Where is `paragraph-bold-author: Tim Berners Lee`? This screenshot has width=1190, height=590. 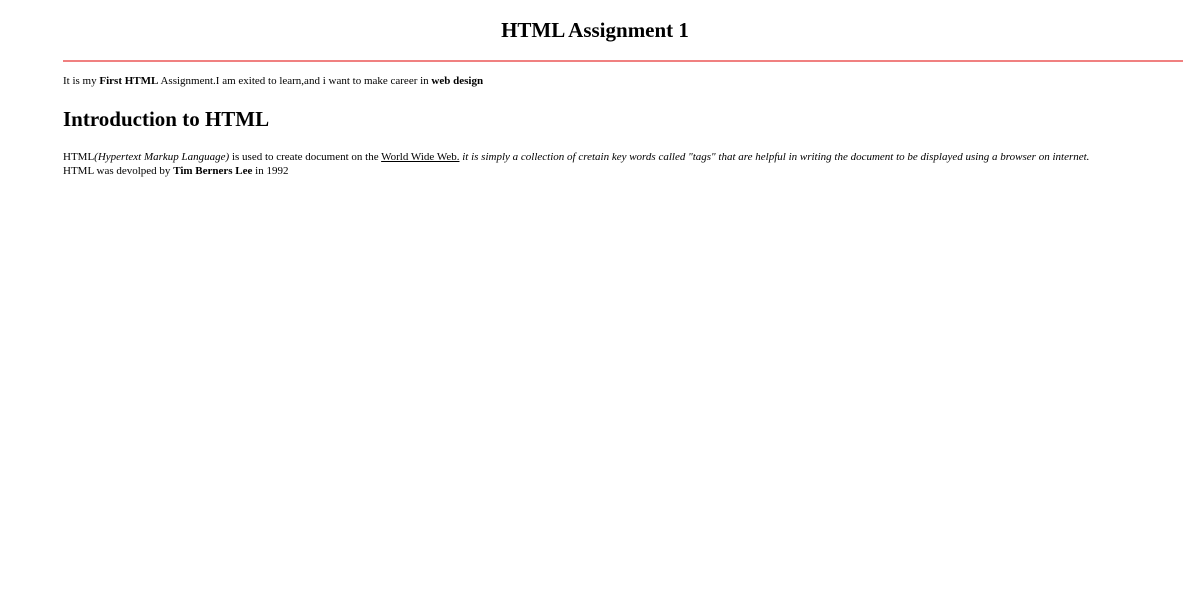 paragraph-bold-author: Tim Berners Lee is located at coordinates (213, 171).